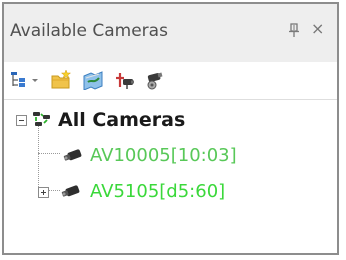  Describe the element at coordinates (21, 120) in the screenshot. I see `collapse-toggle` at that location.